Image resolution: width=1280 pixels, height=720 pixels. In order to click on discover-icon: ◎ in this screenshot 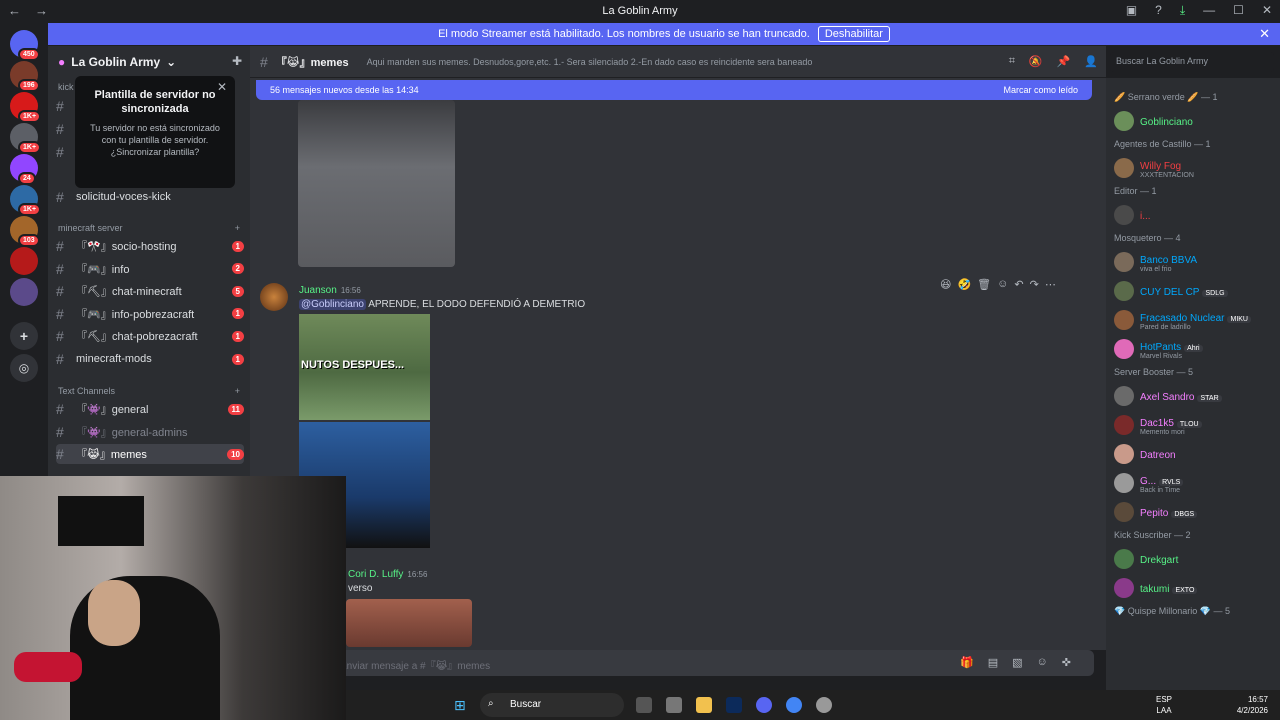, I will do `click(24, 368)`.